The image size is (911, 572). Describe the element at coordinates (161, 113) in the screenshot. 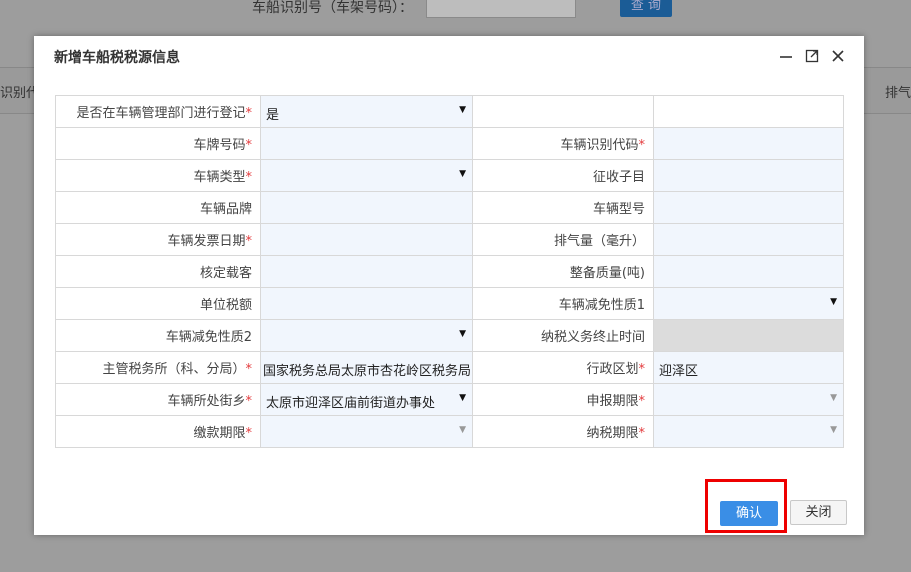

I see `field-label-text: 是否在车辆管理部门进行登记` at that location.